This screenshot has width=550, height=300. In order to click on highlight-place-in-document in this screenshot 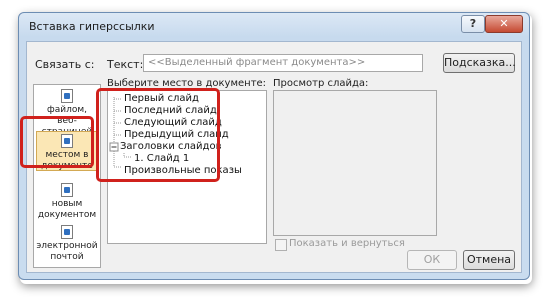, I will do `click(57, 142)`.